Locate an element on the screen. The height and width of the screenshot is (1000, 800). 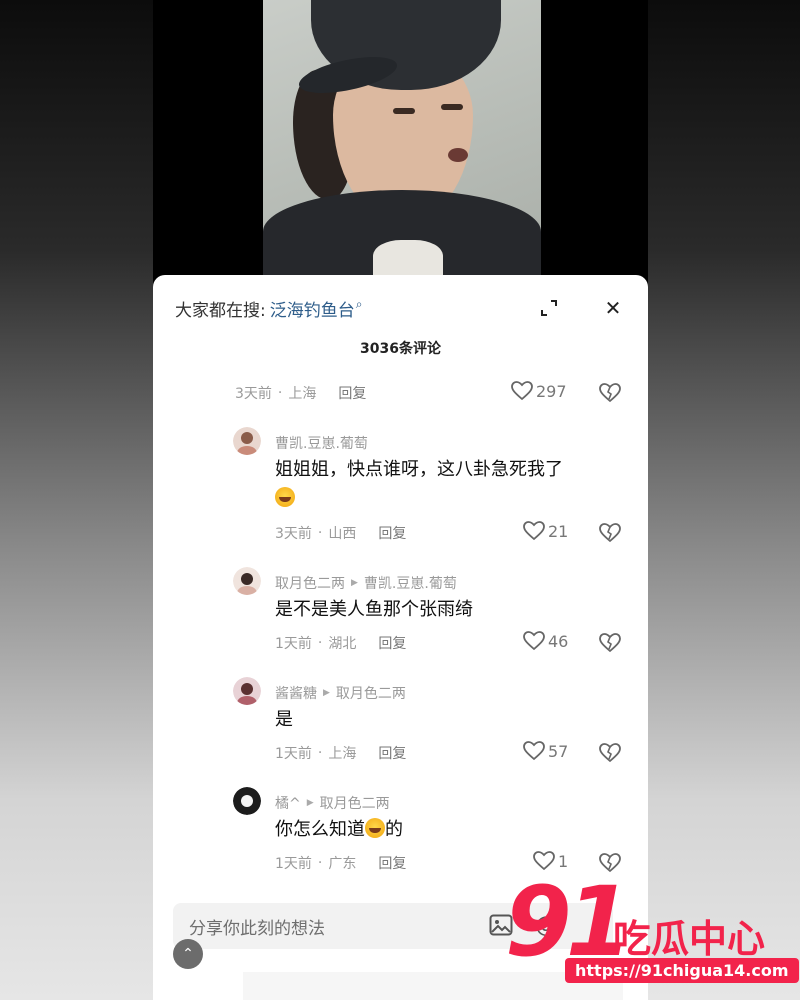
comment-username: 曹凯.豆崽.葡萄 is located at coordinates (321, 443).